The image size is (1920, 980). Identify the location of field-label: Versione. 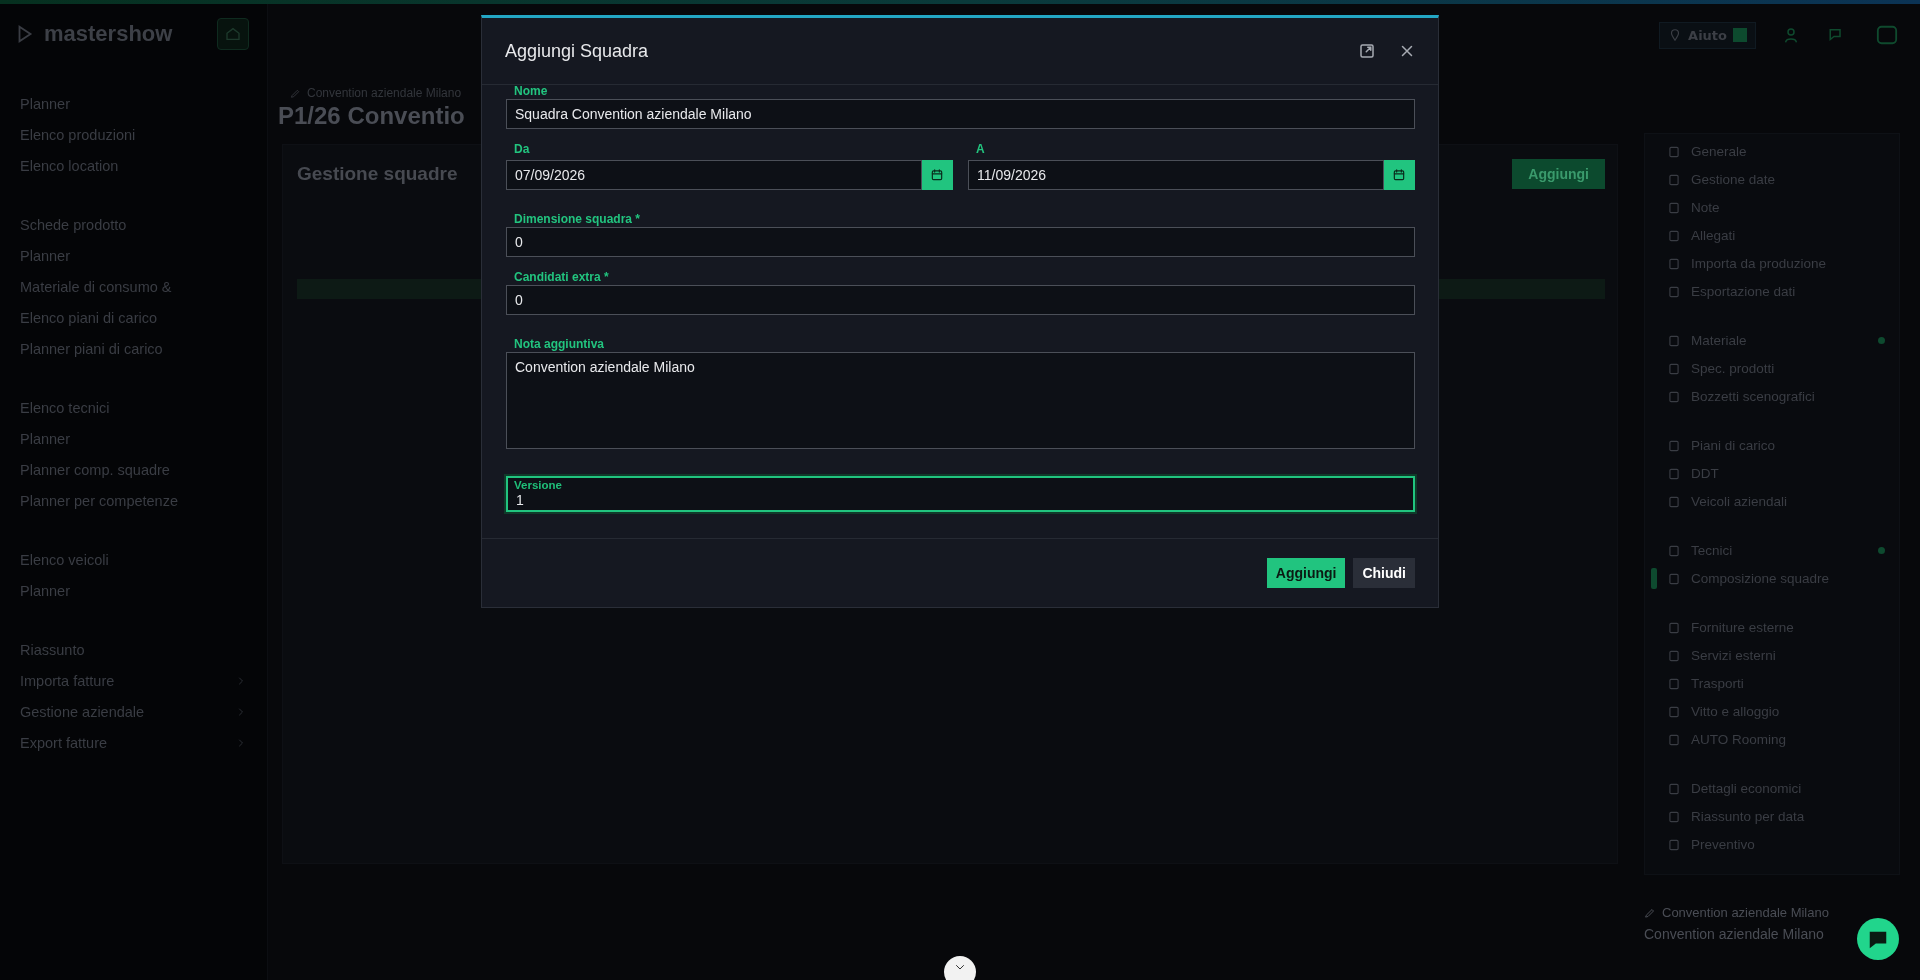
(537, 485).